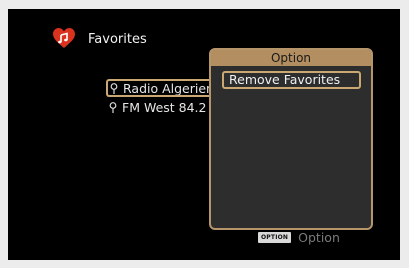 Image resolution: width=409 pixels, height=268 pixels. I want to click on favorites-list: Radio Algerienne Jil FM FM West 84.2, so click(162, 98).